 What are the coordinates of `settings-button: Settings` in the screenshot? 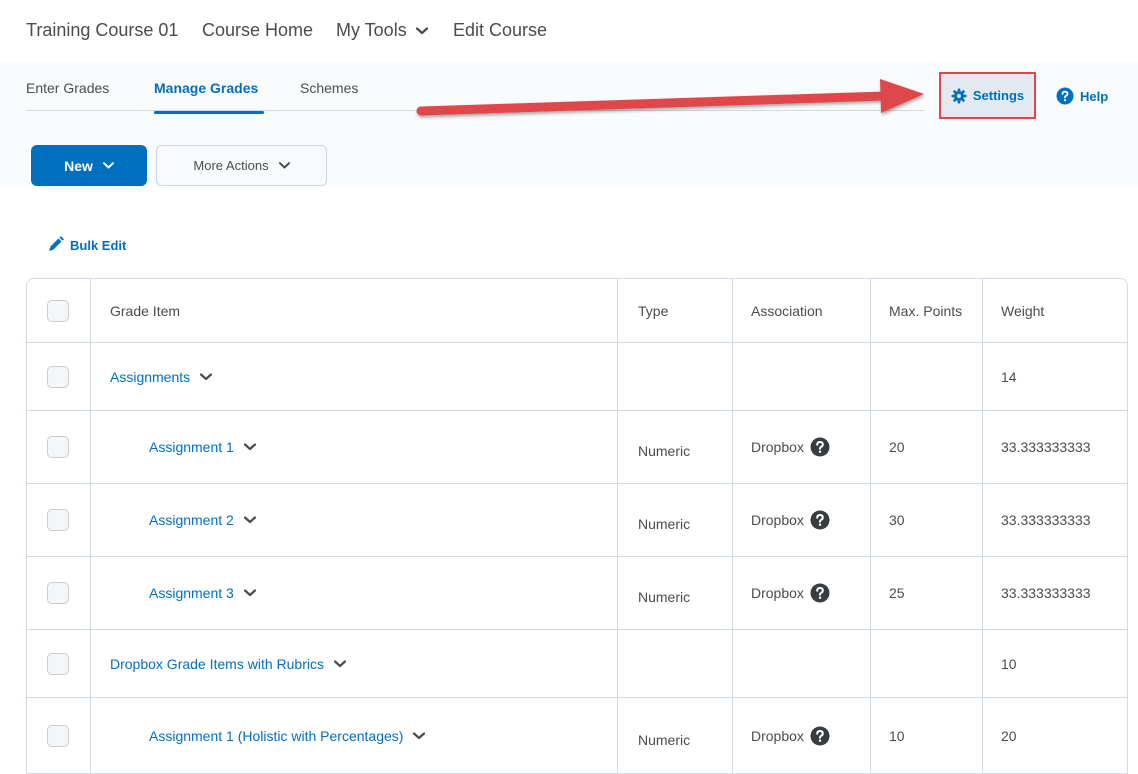 It's located at (987, 95).